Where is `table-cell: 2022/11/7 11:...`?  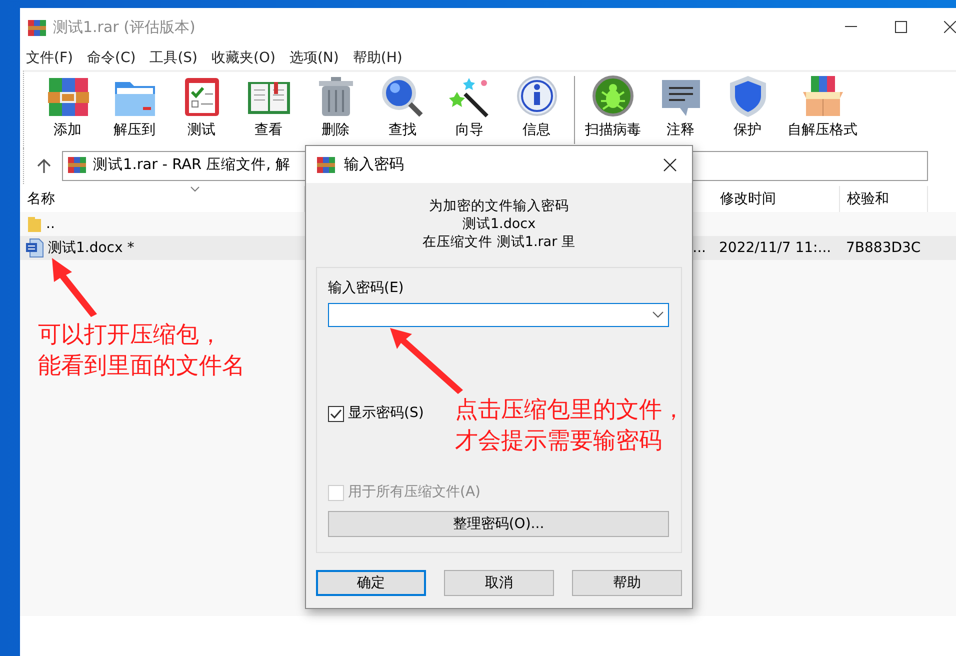 table-cell: 2022/11/7 11:... is located at coordinates (775, 248).